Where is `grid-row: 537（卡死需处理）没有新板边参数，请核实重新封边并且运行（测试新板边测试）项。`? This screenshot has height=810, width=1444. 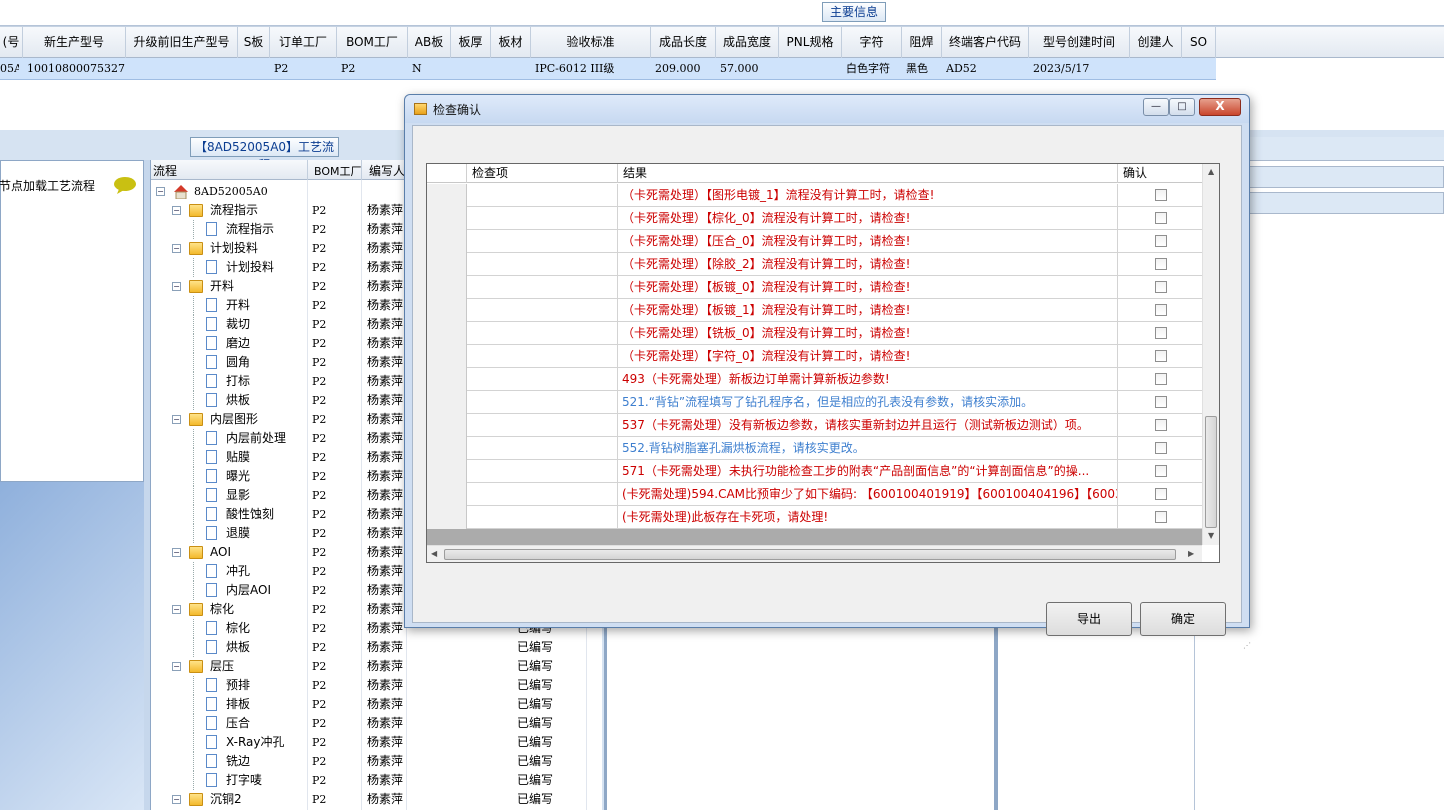 grid-row: 537（卡死需处理）没有新板边参数，请核实重新封边并且运行（测试新板边测试）项。 is located at coordinates (814, 425).